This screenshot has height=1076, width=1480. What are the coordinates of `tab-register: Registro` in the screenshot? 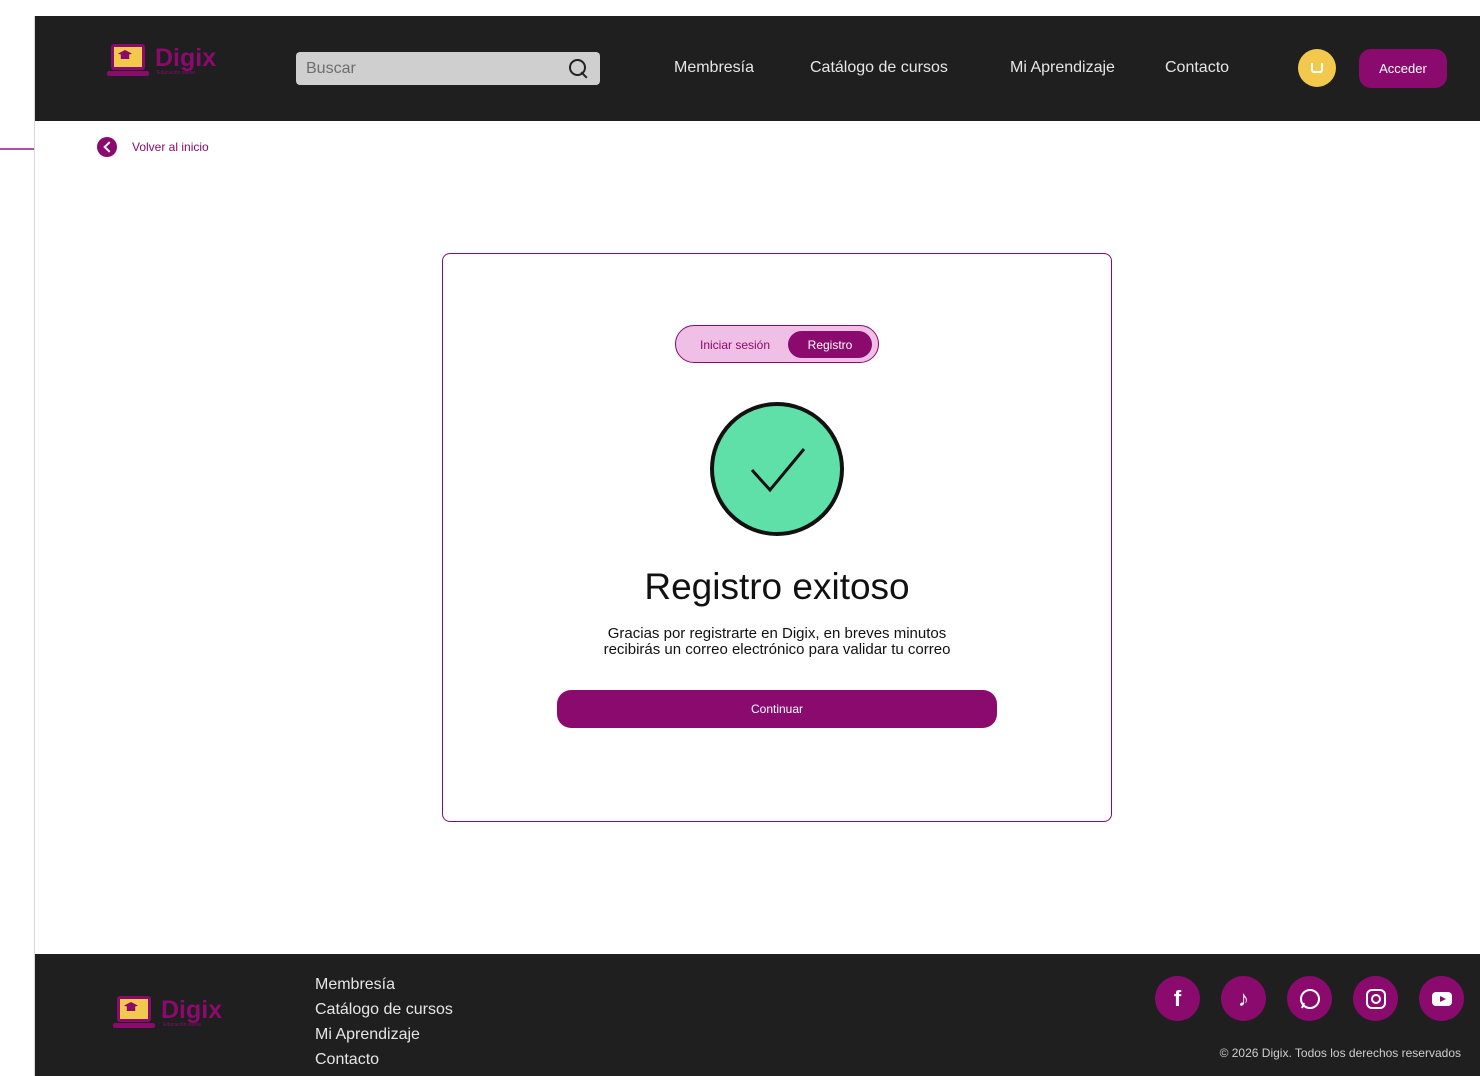 It's located at (830, 344).